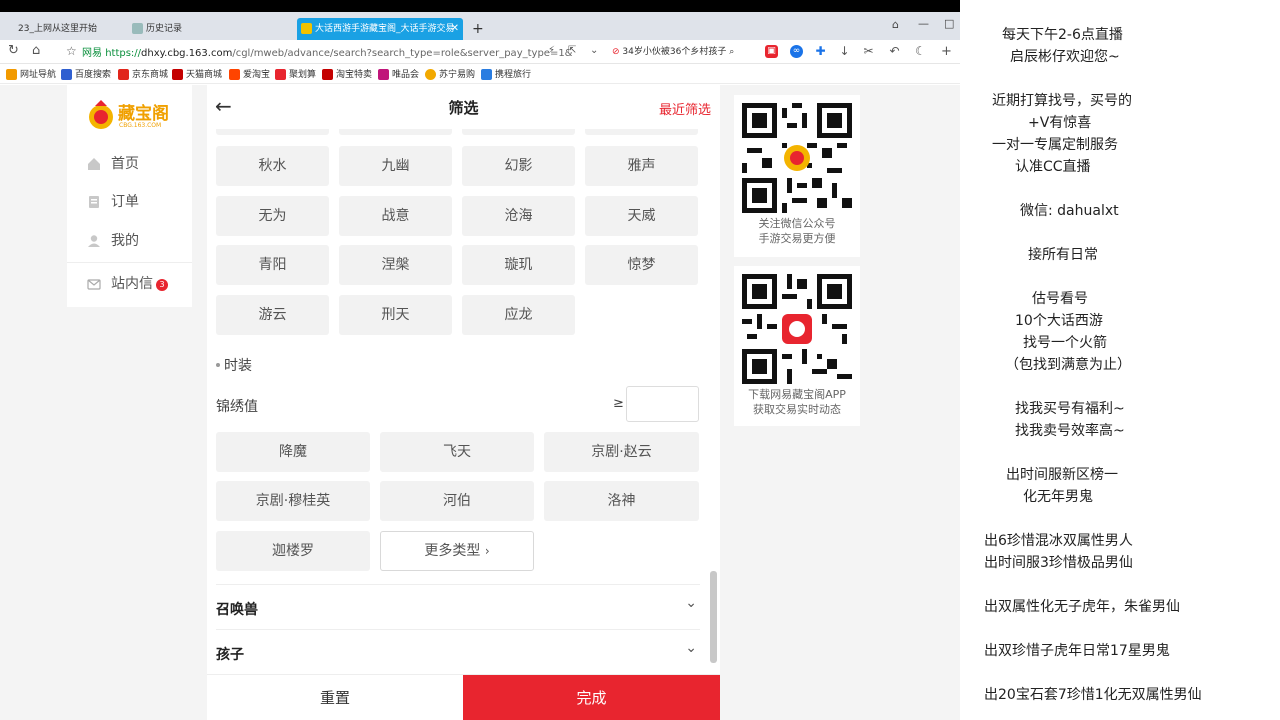  Describe the element at coordinates (713, 617) in the screenshot. I see `scrollbar-thumb` at that location.